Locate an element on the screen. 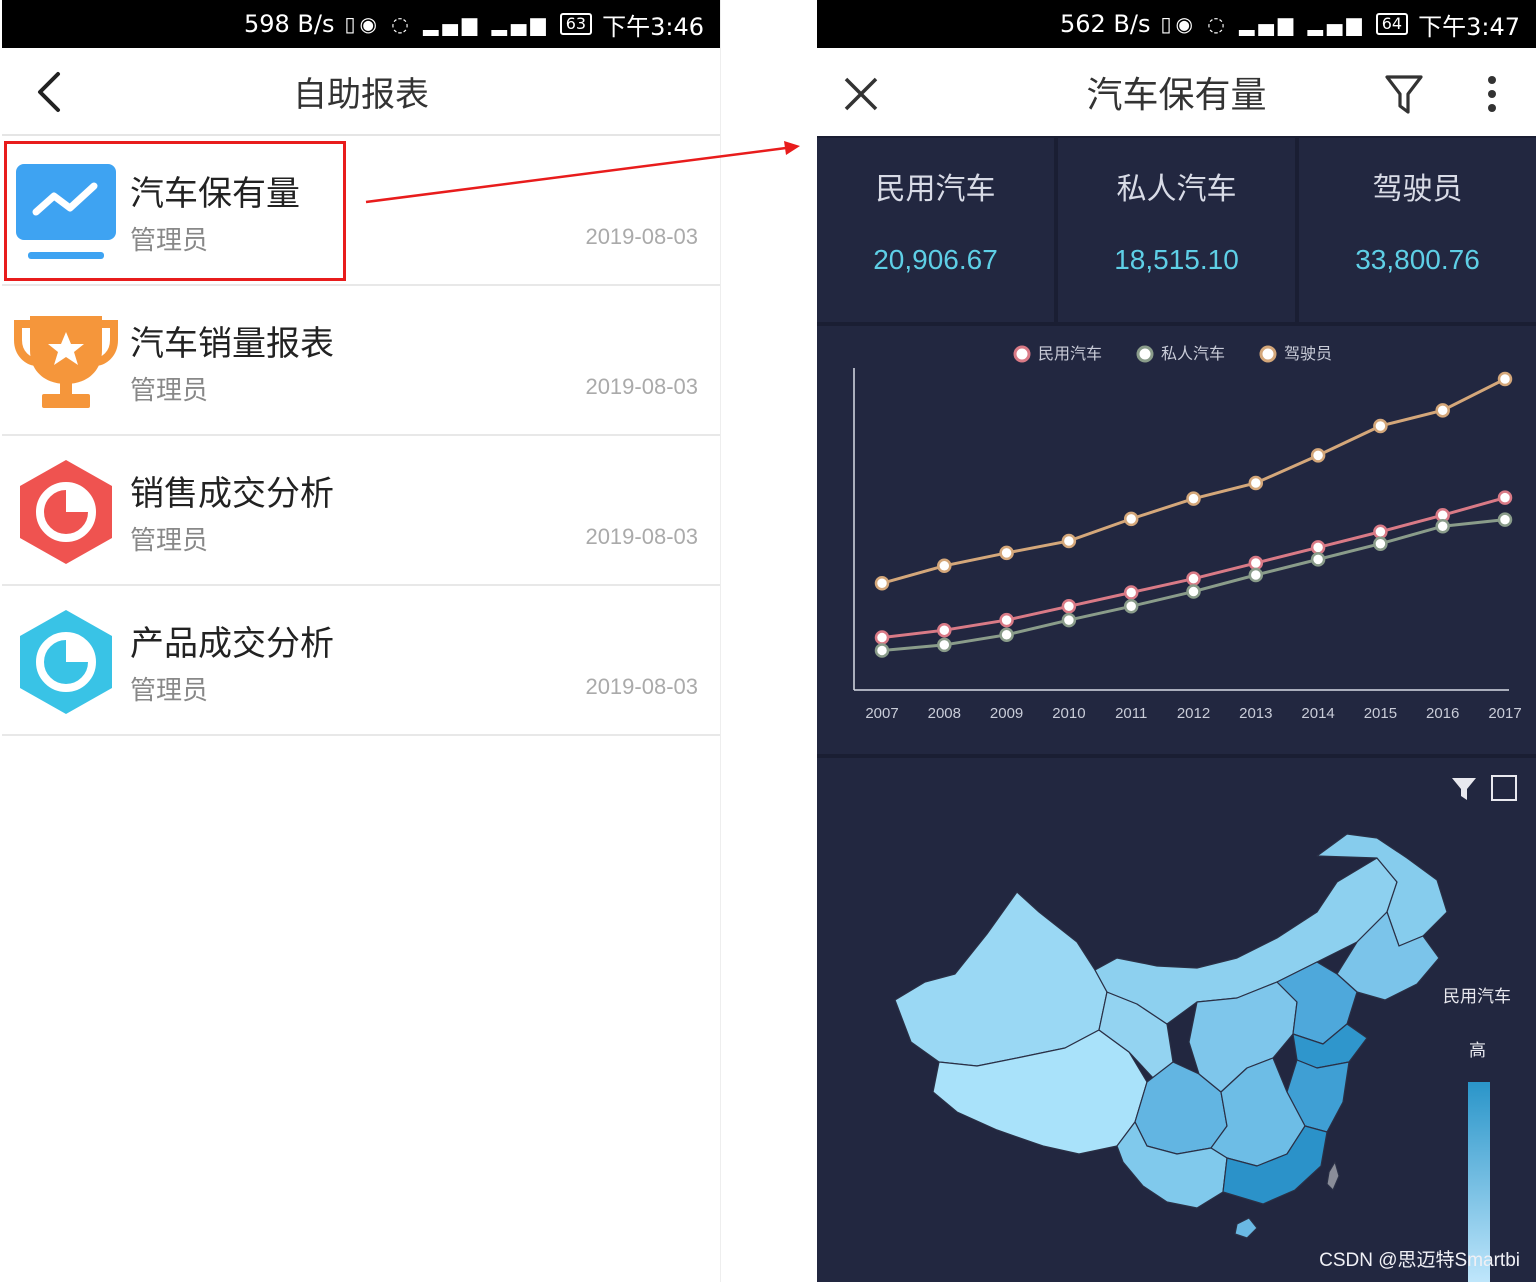 Image resolution: width=1538 pixels, height=1282 pixels. kpi-card: 私人汽车 18,515.10 is located at coordinates (1178, 230).